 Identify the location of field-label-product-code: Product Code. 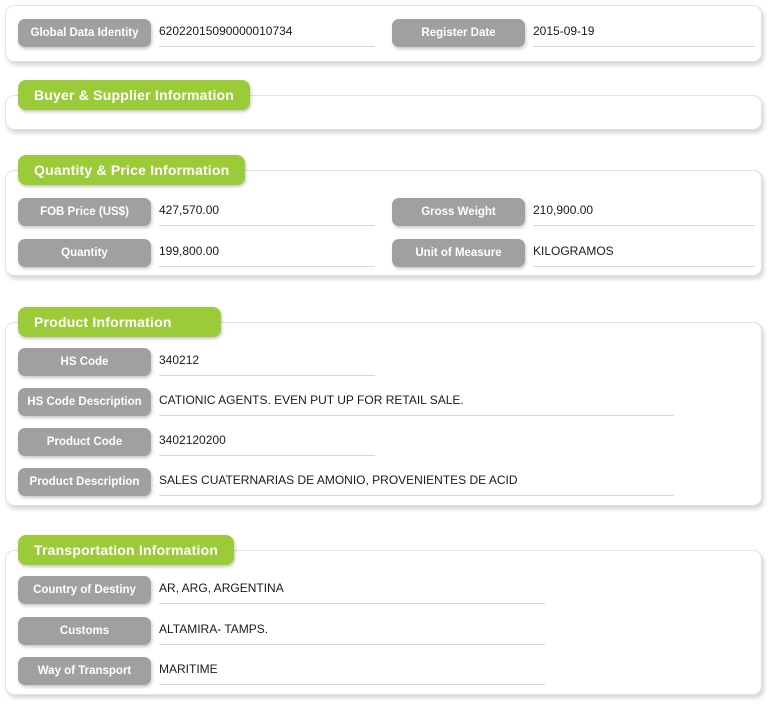
(84, 442).